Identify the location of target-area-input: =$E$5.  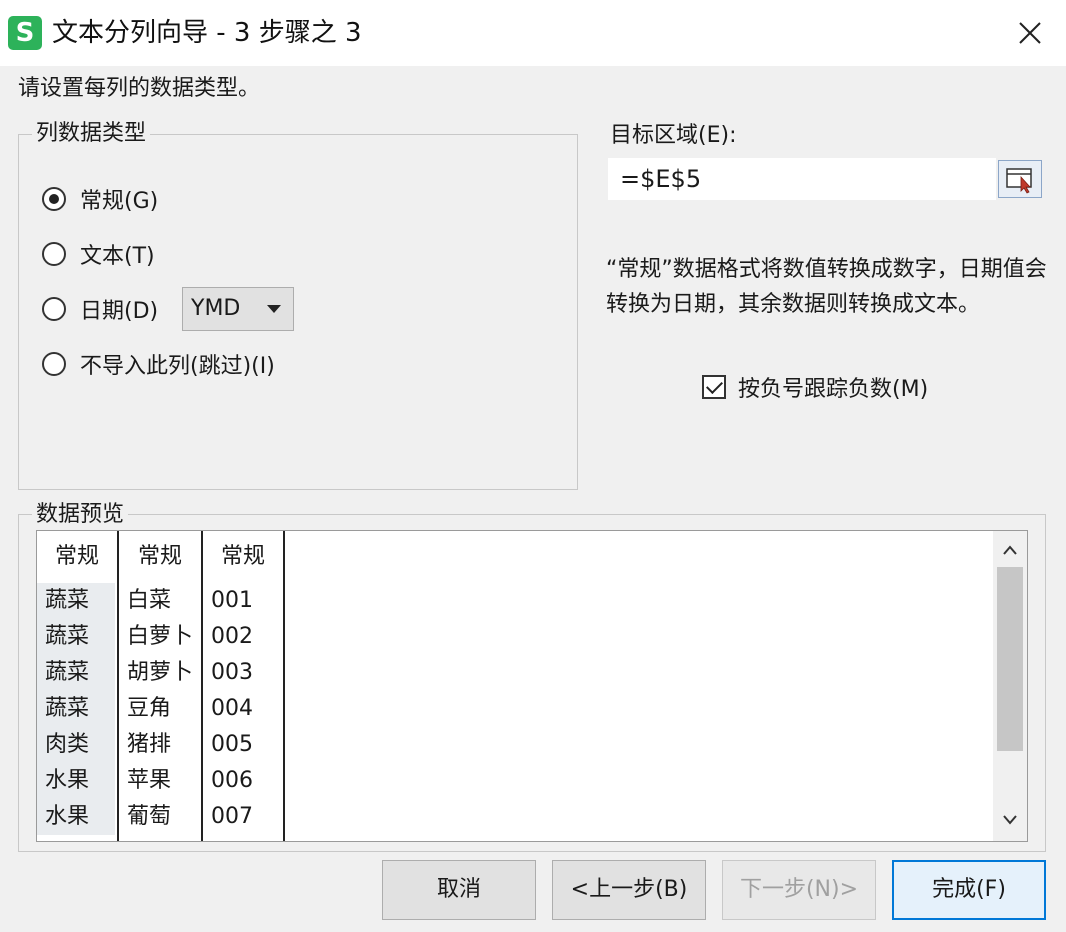
(802, 179).